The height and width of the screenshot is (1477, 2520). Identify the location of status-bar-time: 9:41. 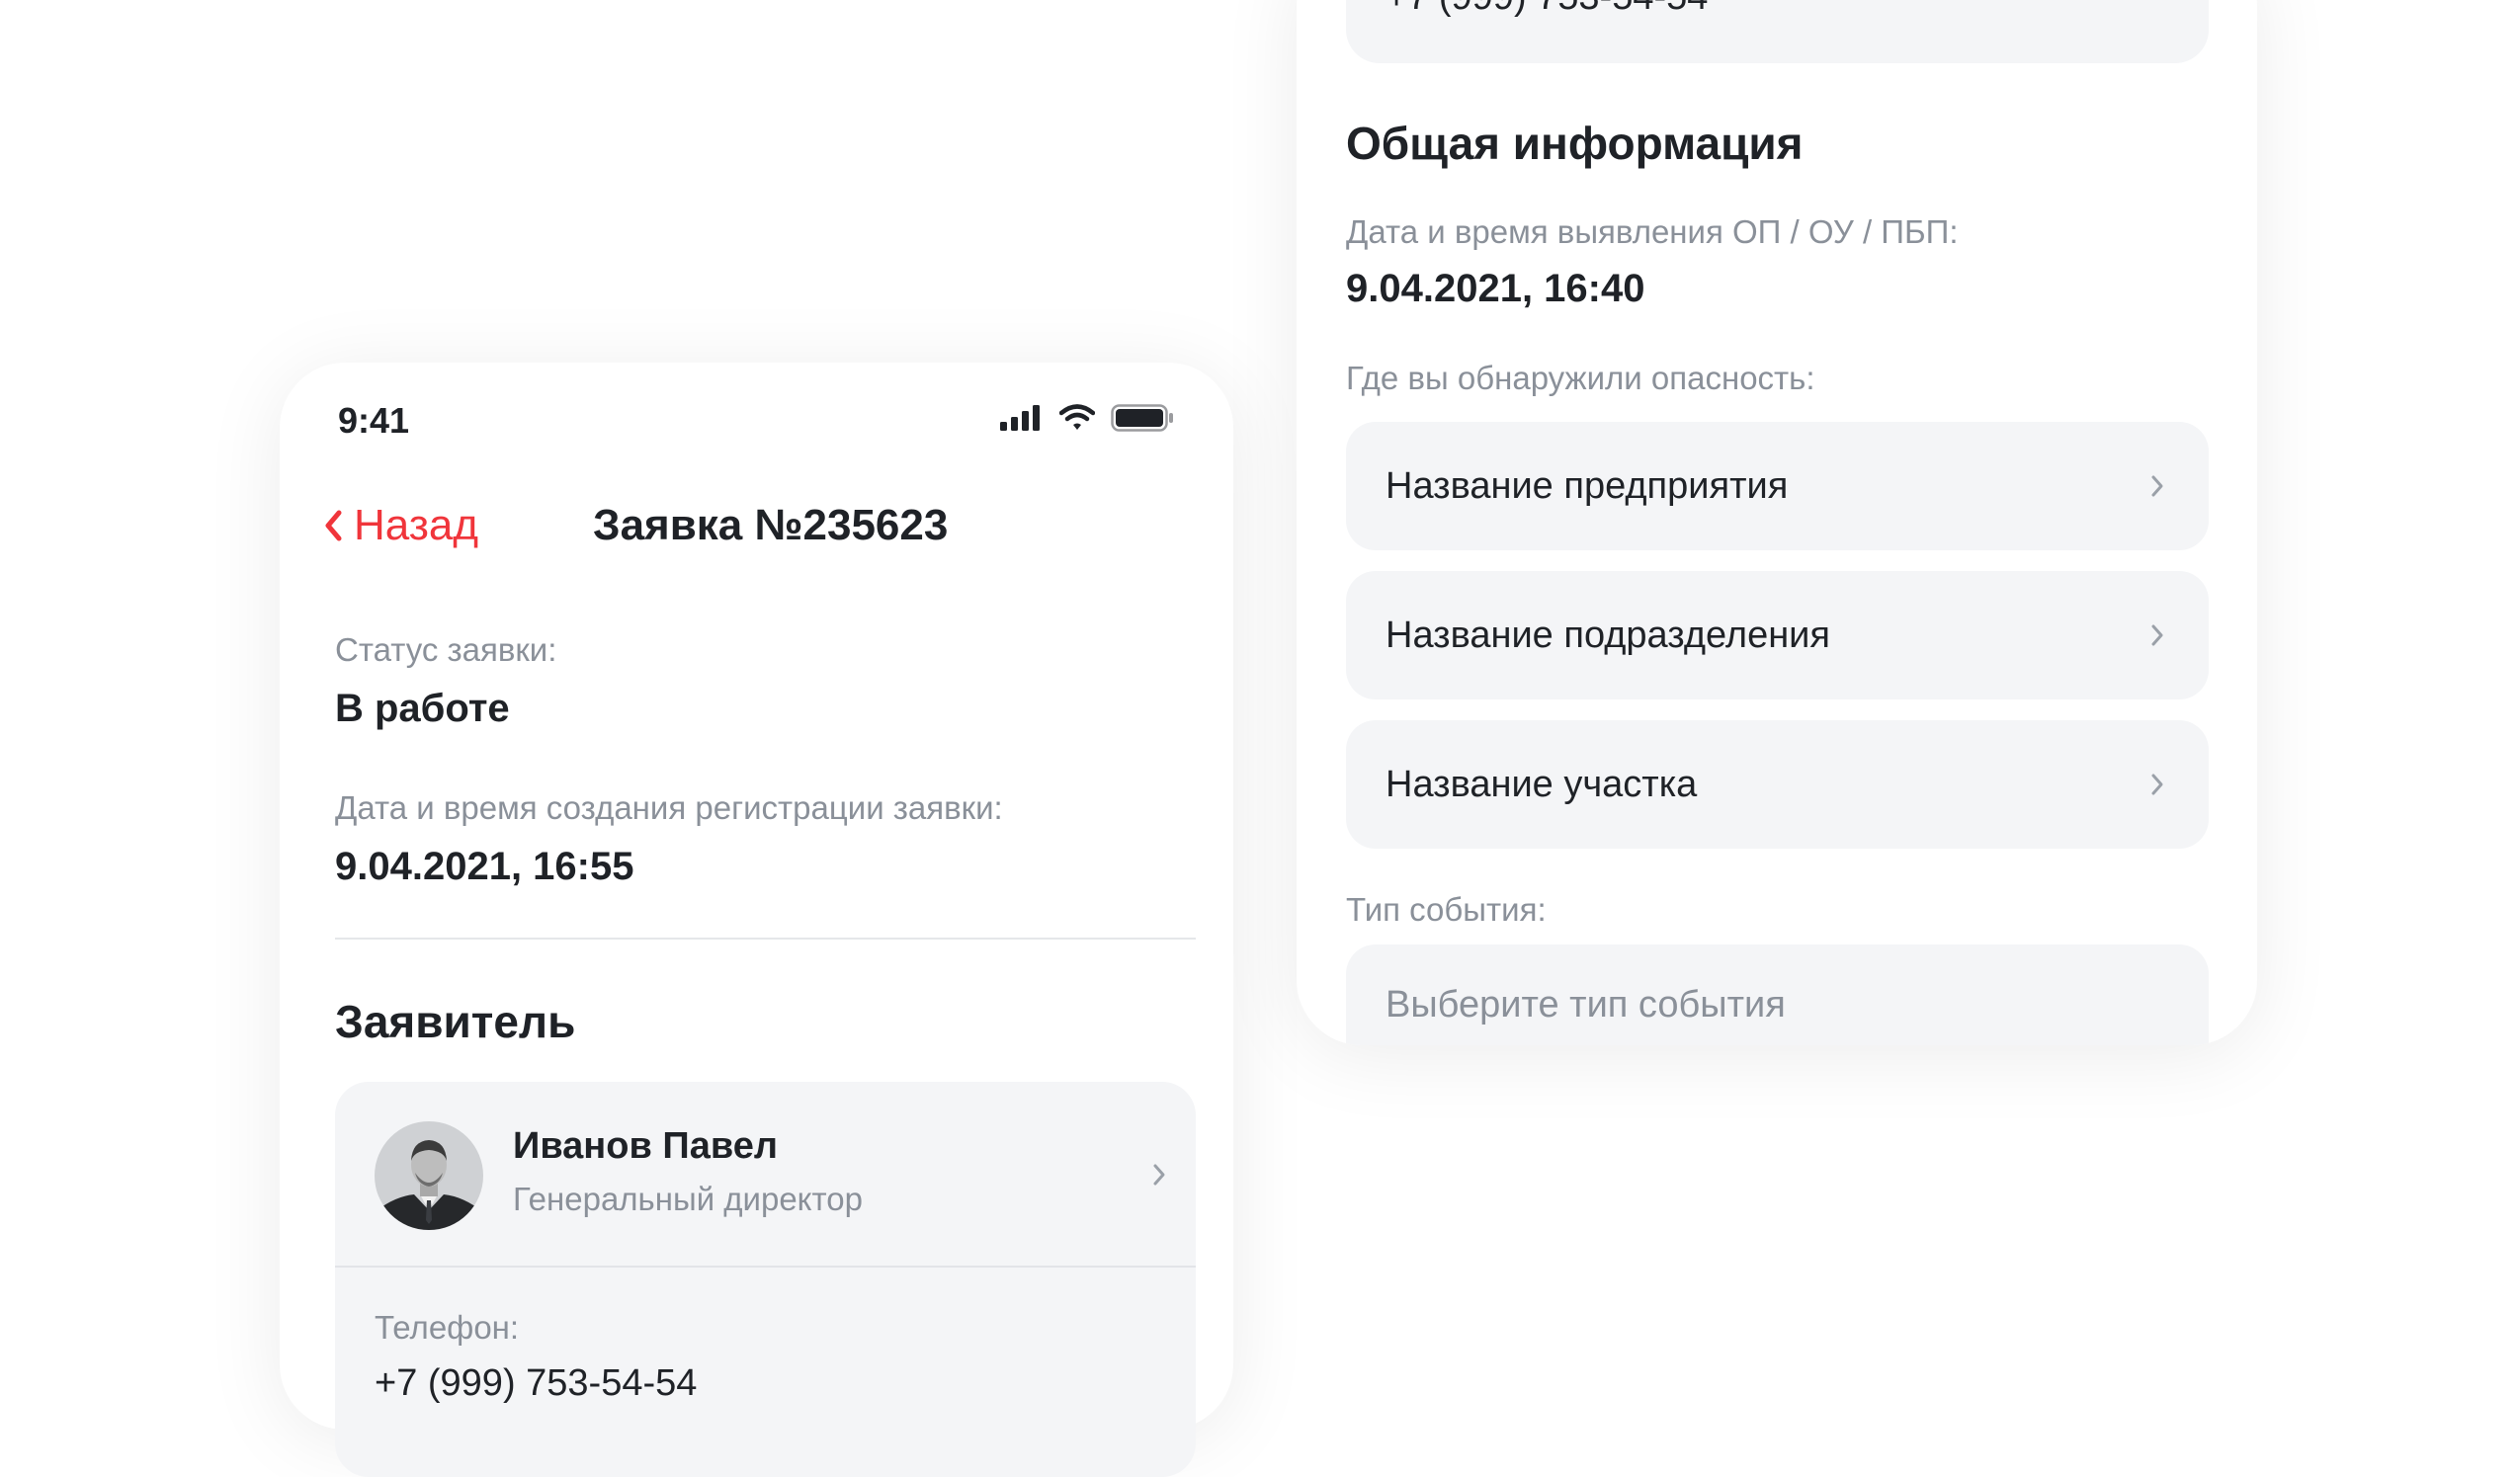
(374, 420).